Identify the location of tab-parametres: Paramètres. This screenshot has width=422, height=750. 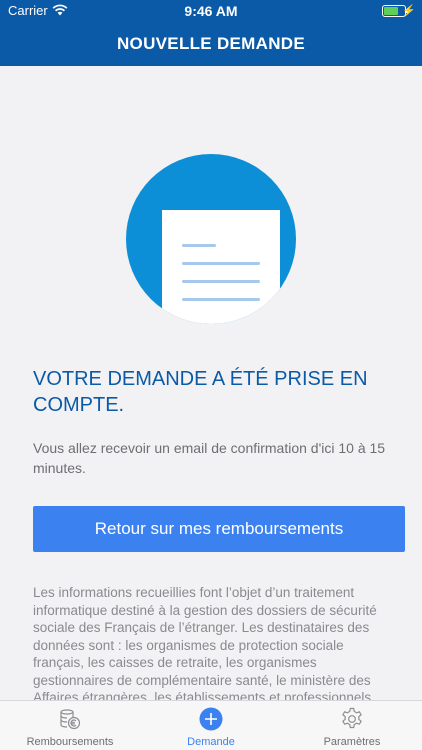
(352, 725).